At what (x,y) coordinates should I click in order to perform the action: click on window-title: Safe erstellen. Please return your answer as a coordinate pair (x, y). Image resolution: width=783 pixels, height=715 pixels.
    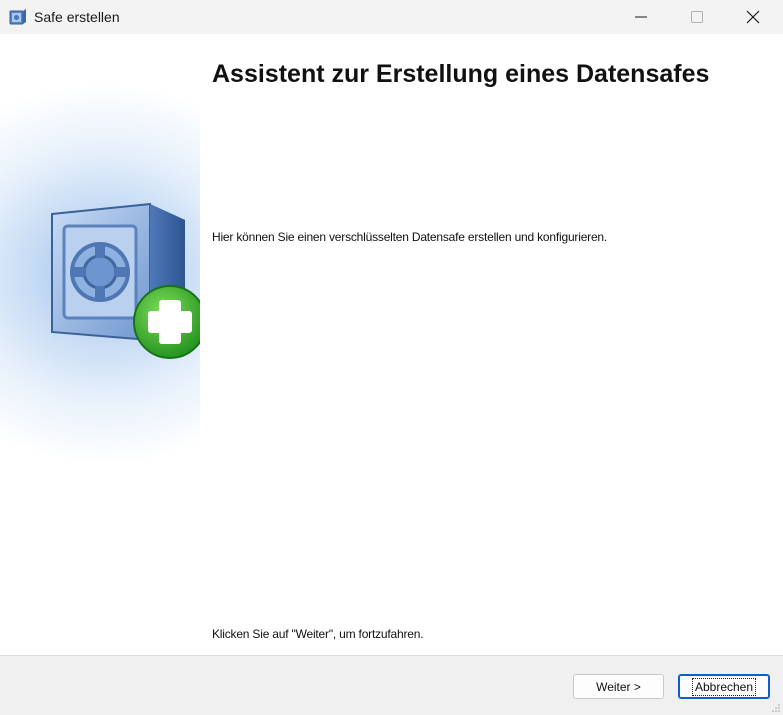
    Looking at the image, I should click on (77, 17).